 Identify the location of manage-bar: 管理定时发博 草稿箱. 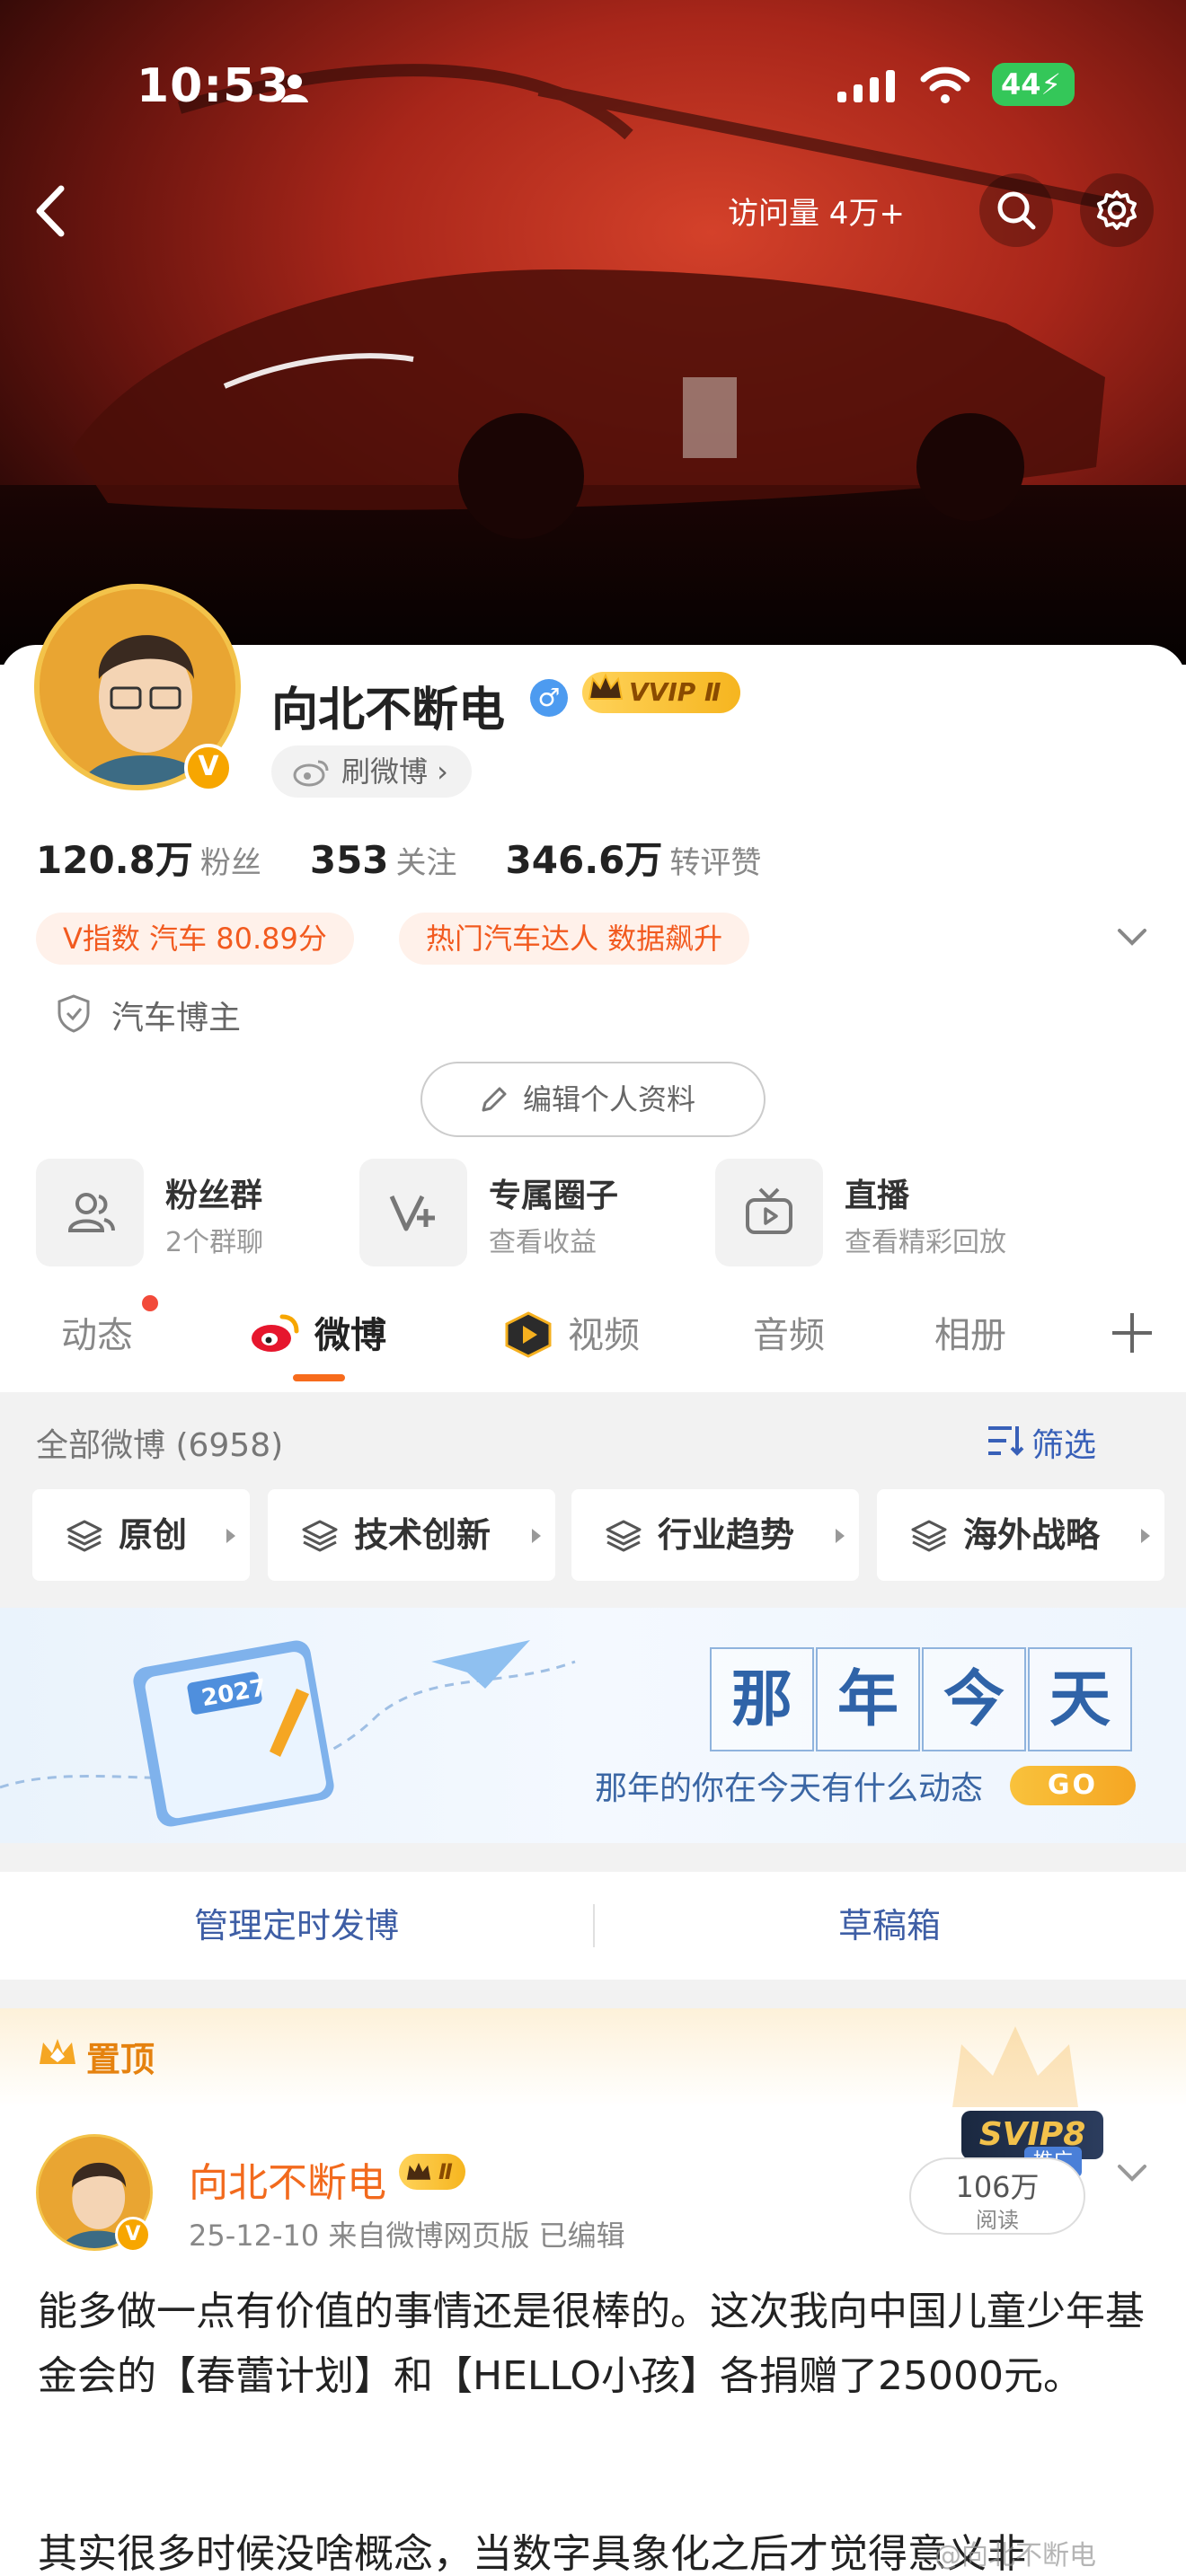
(593, 1926).